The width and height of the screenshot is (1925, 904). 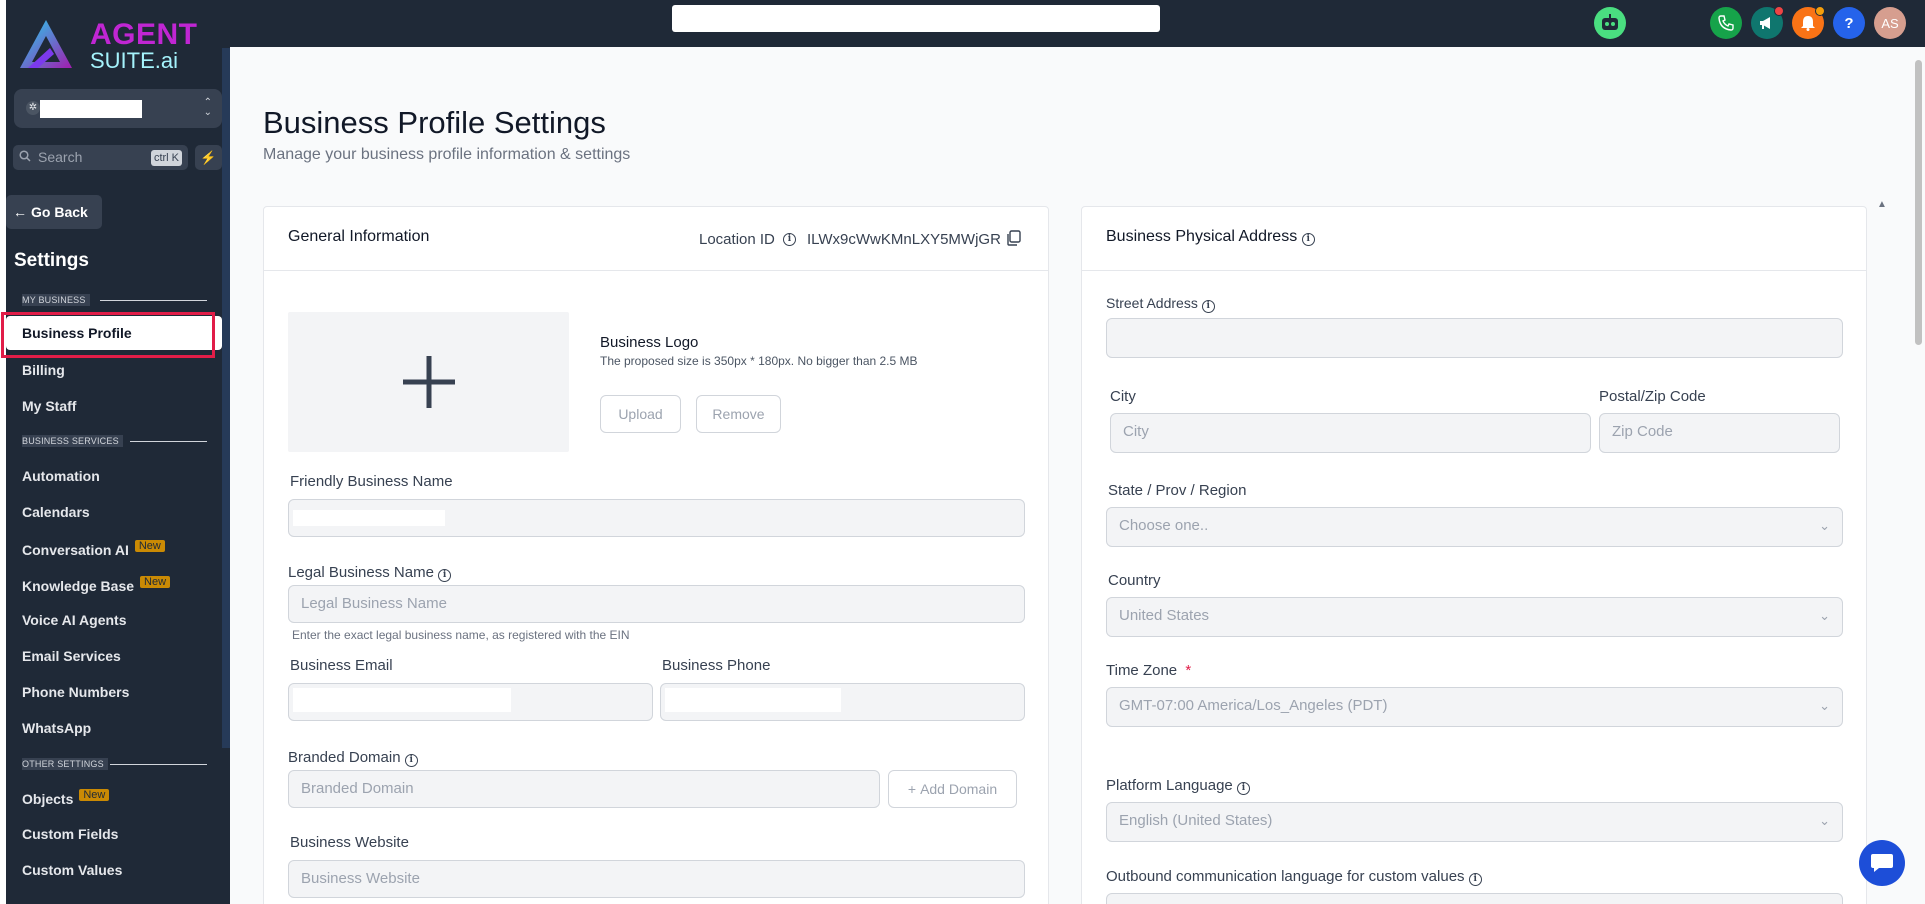 What do you see at coordinates (1123, 396) in the screenshot?
I see `city-label: City` at bounding box center [1123, 396].